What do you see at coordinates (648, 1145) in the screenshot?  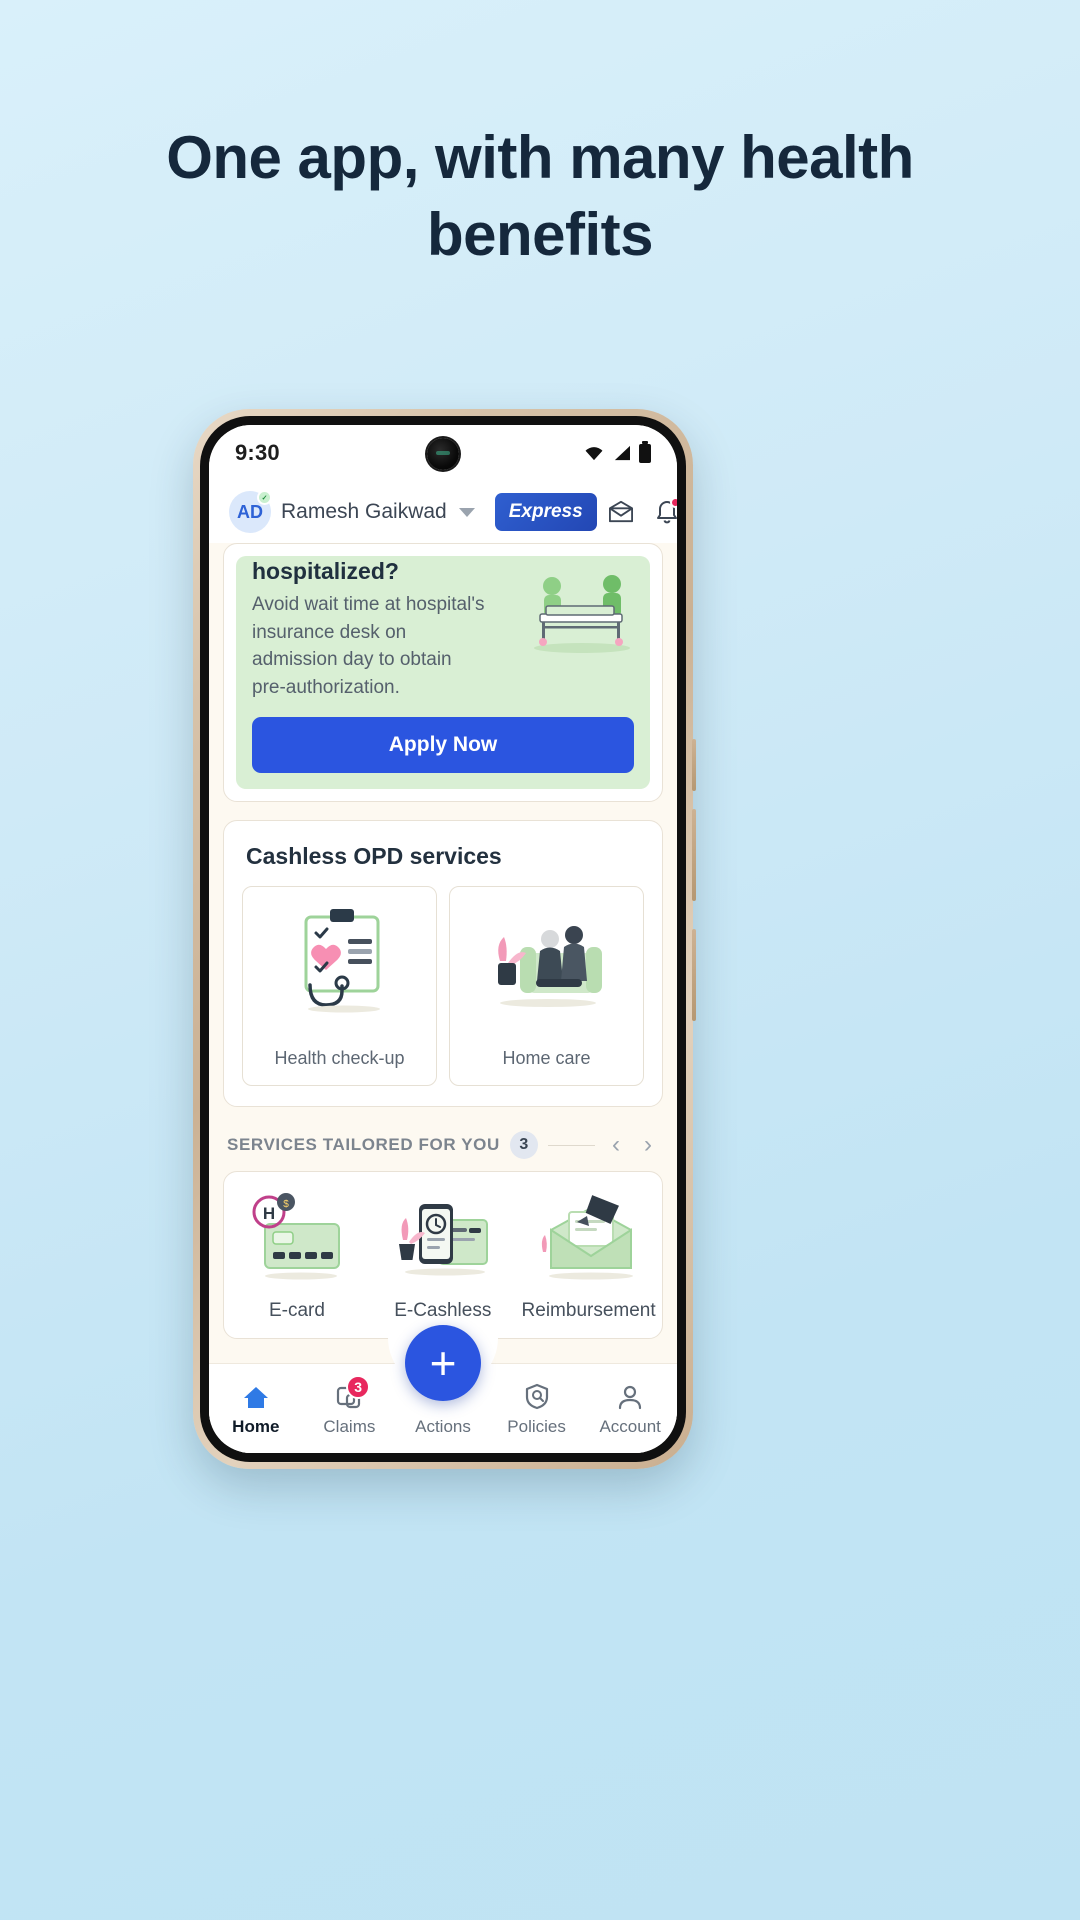 I see `chevron-right-icon: ›` at bounding box center [648, 1145].